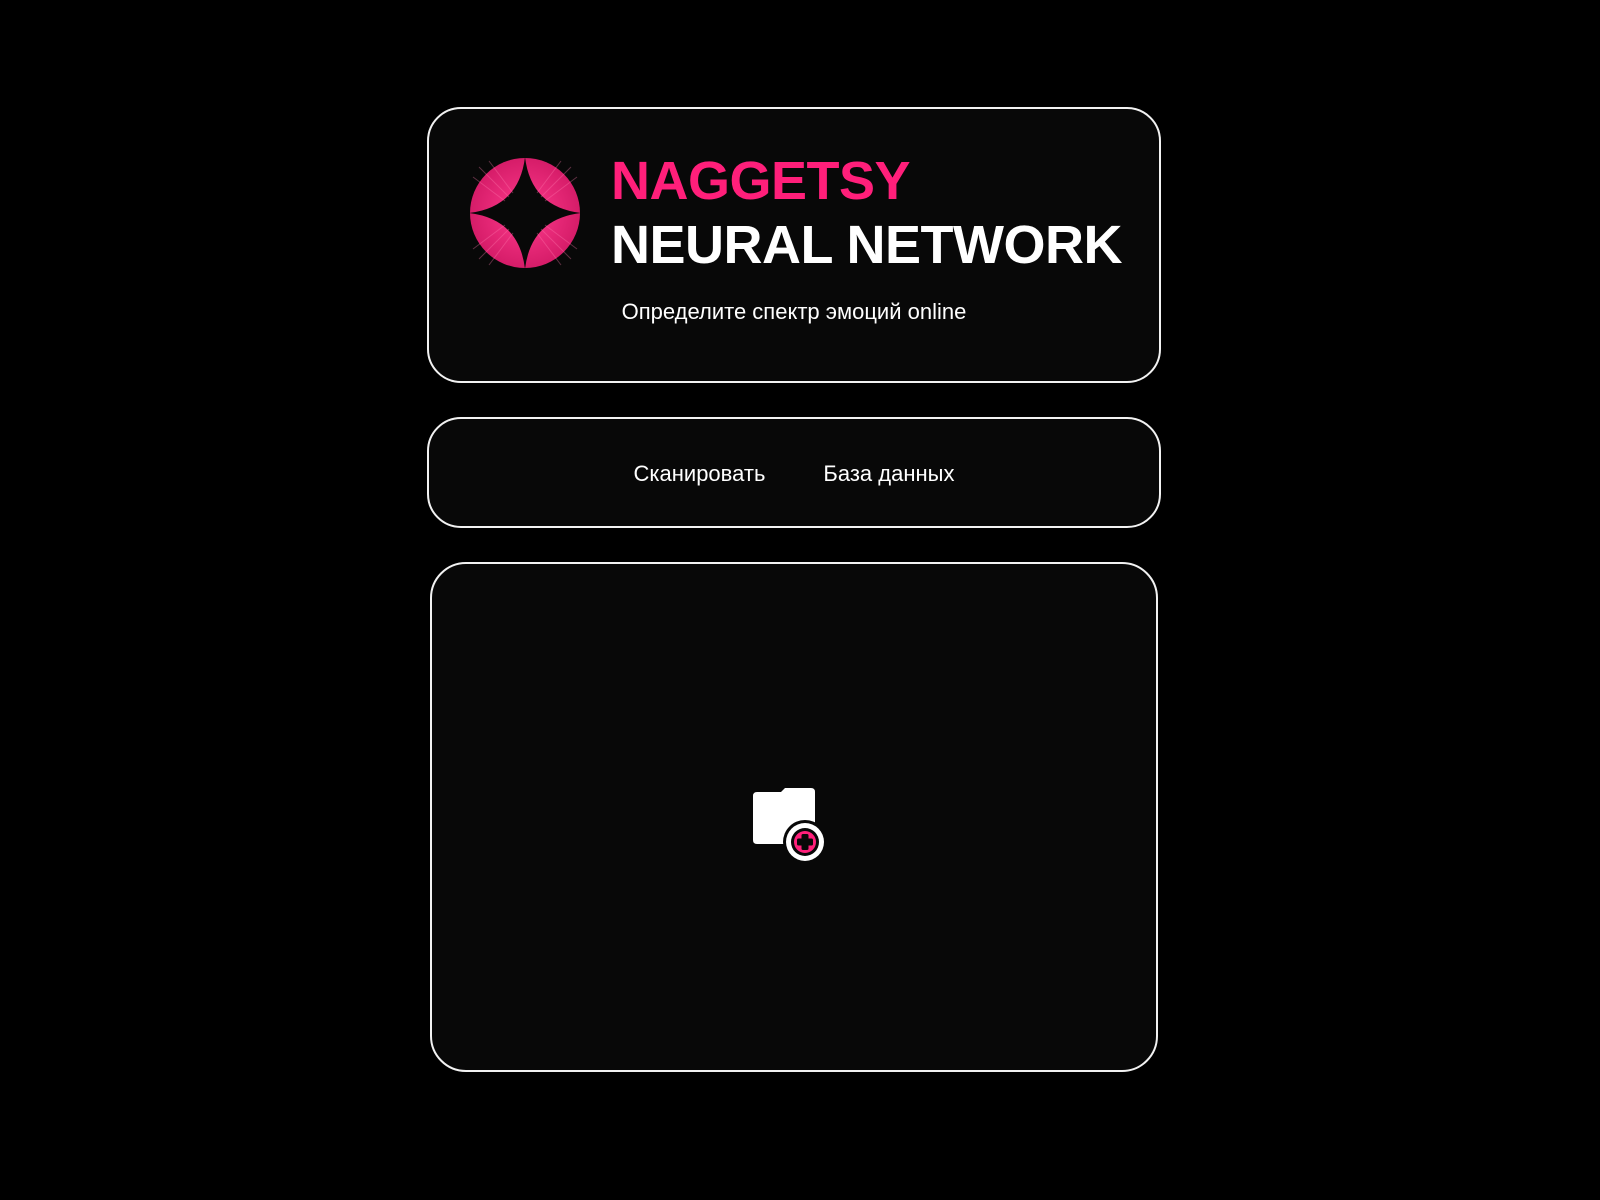  I want to click on nav-link-scan: Сканировать, so click(700, 473).